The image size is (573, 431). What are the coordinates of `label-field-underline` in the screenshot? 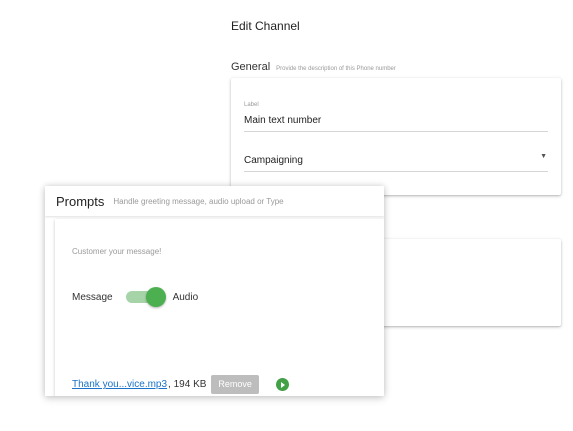 It's located at (396, 131).